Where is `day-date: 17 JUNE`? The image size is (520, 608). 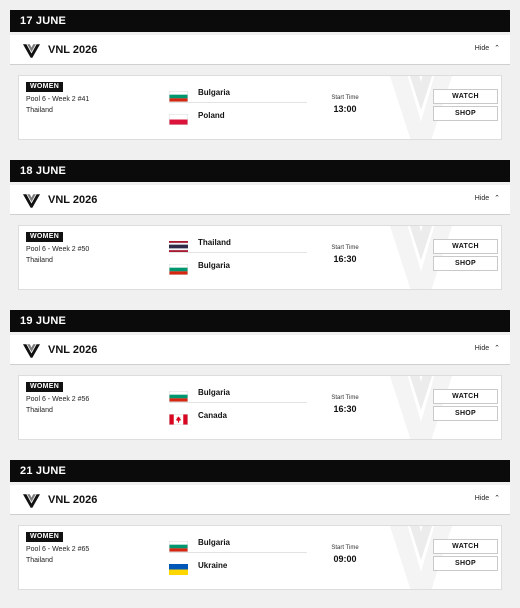
day-date: 17 JUNE is located at coordinates (43, 21).